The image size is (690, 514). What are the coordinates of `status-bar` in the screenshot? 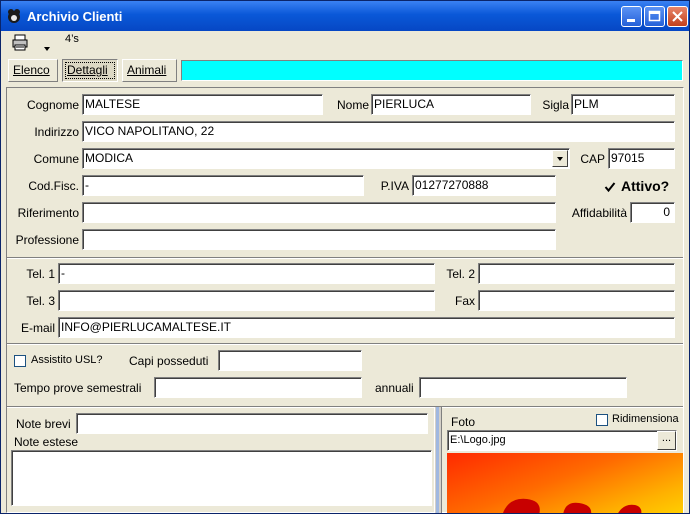 It's located at (432, 70).